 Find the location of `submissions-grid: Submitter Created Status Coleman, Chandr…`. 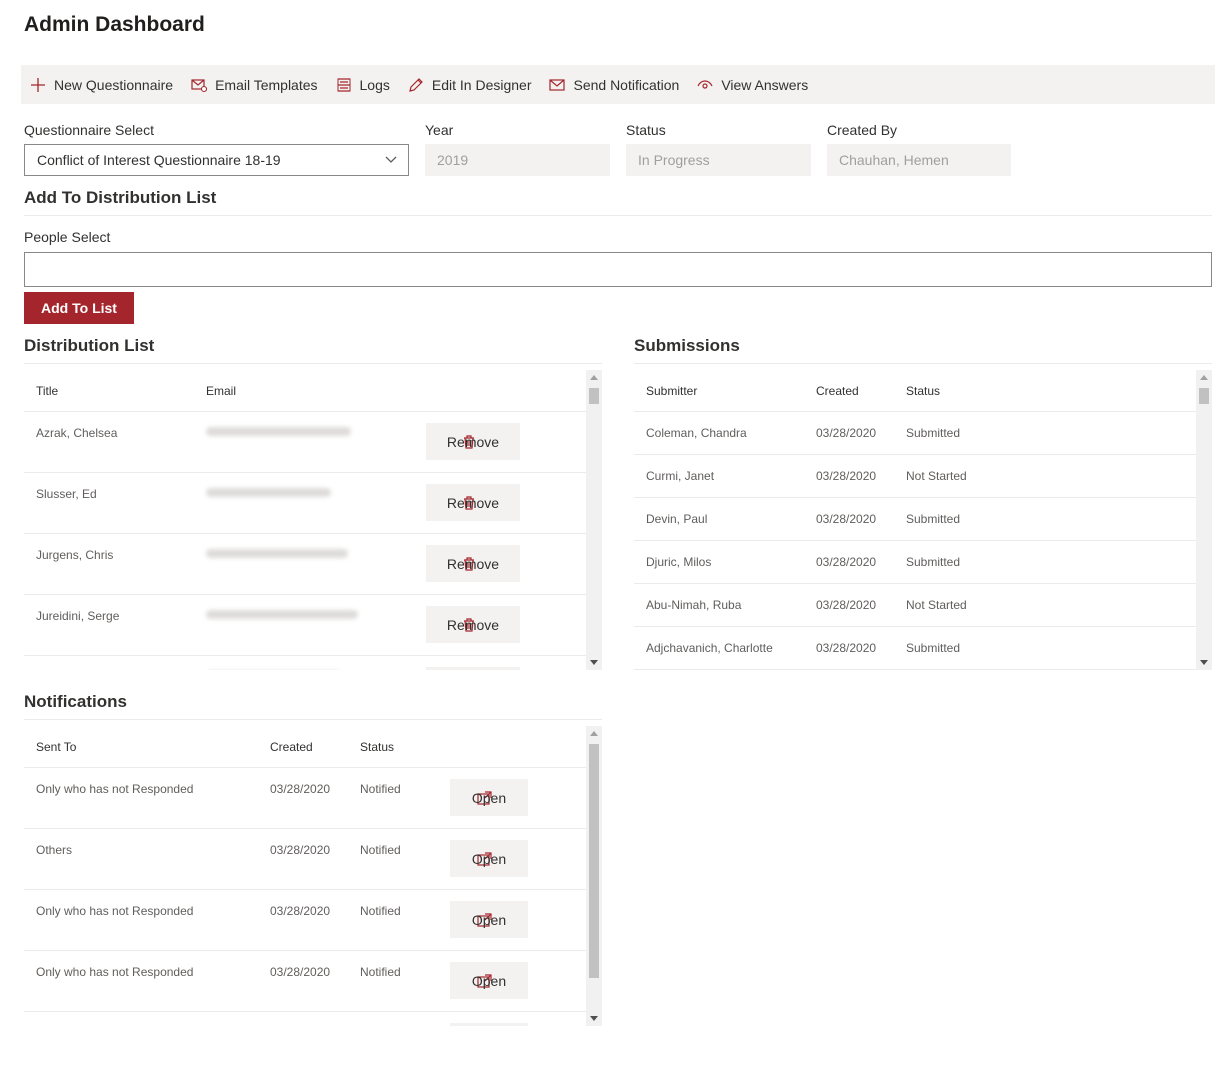

submissions-grid: Submitter Created Status Coleman, Chandr… is located at coordinates (923, 520).